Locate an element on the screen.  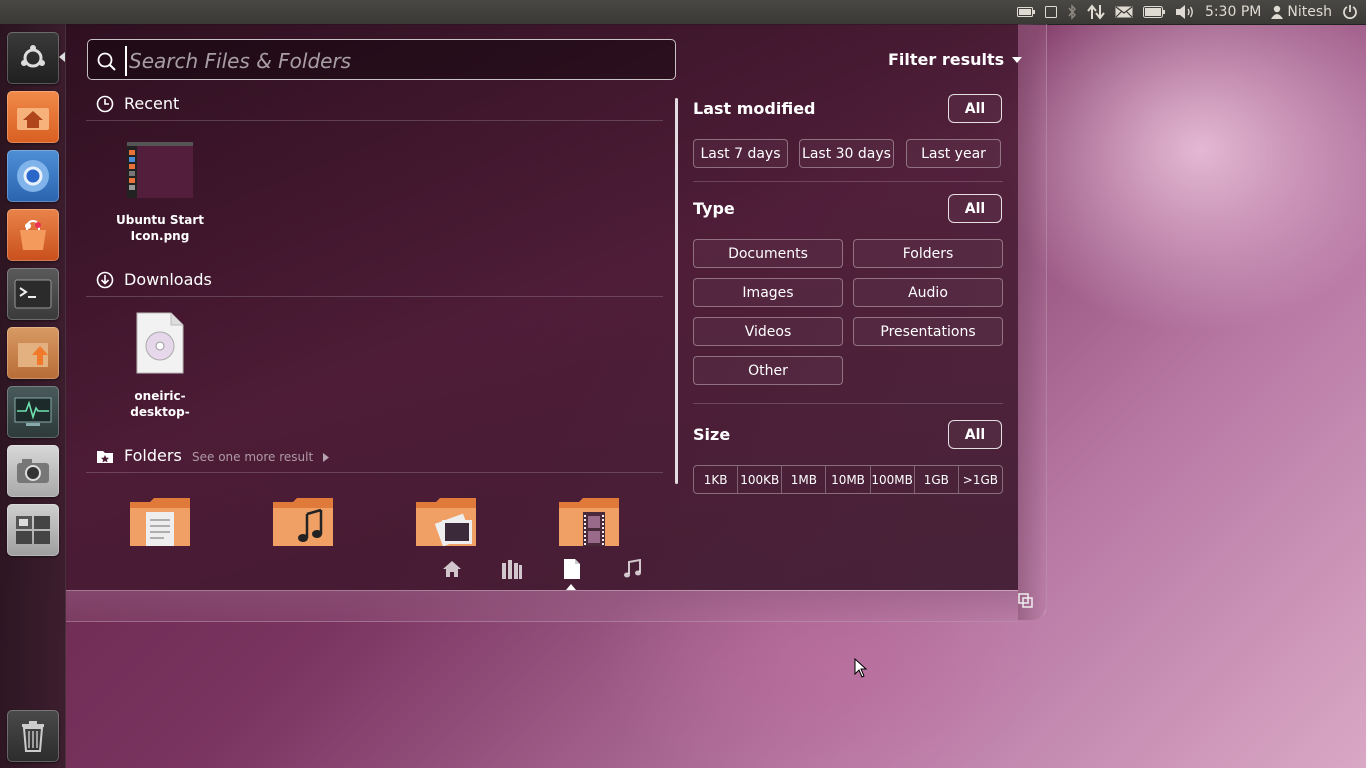
indicator-area: 5:30 PM Nitesh is located at coordinates (1187, 12).